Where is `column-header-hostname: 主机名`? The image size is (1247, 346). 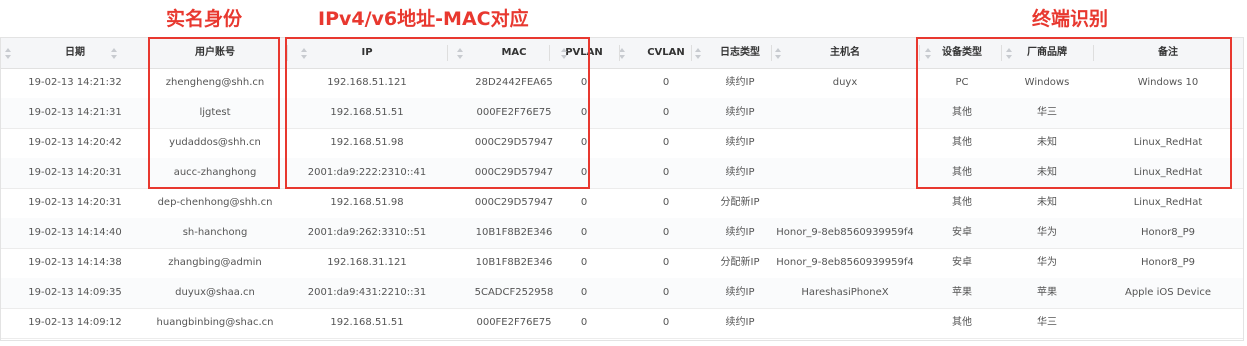
column-header-hostname: 主机名 is located at coordinates (845, 53).